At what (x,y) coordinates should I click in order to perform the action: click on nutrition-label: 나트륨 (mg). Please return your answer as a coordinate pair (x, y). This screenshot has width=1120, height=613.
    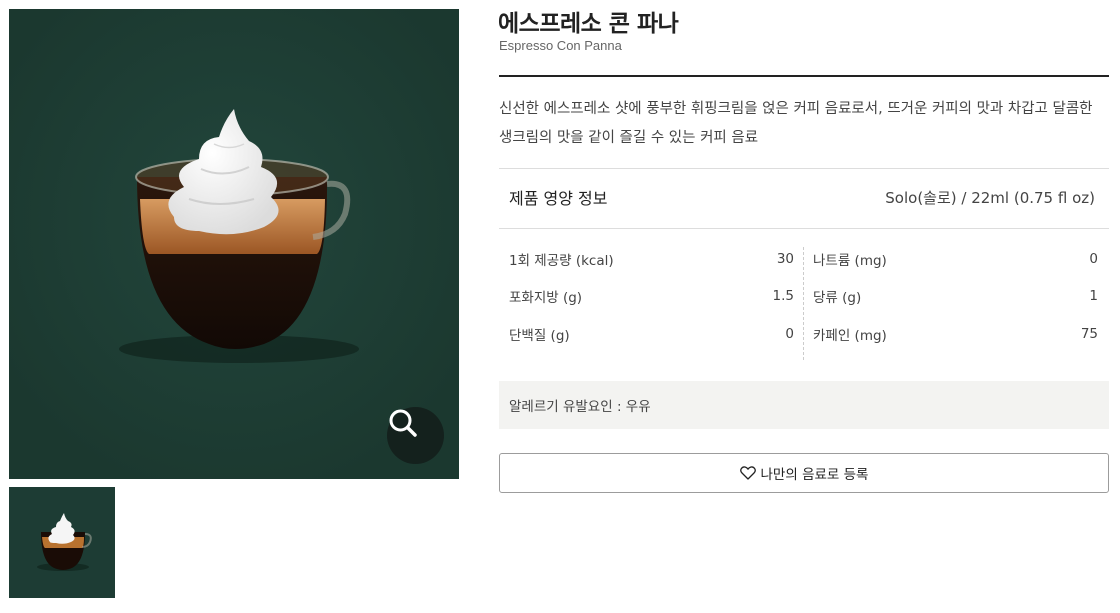
    Looking at the image, I should click on (850, 260).